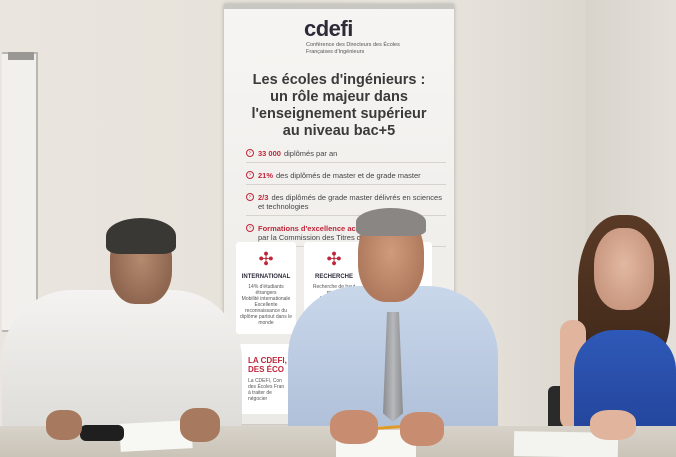 This screenshot has height=457, width=676. Describe the element at coordinates (266, 175) in the screenshot. I see `fact-number: 21%` at that location.